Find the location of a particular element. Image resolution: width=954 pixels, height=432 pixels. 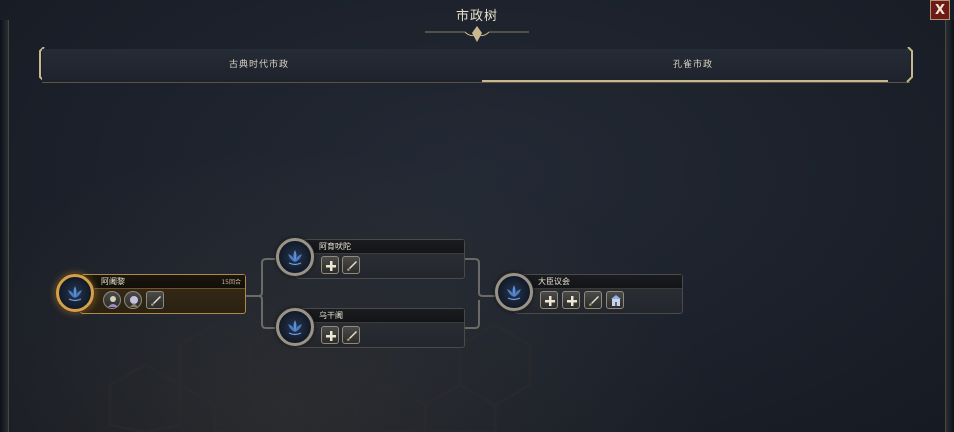

civic-medal-ujjain is located at coordinates (295, 327).